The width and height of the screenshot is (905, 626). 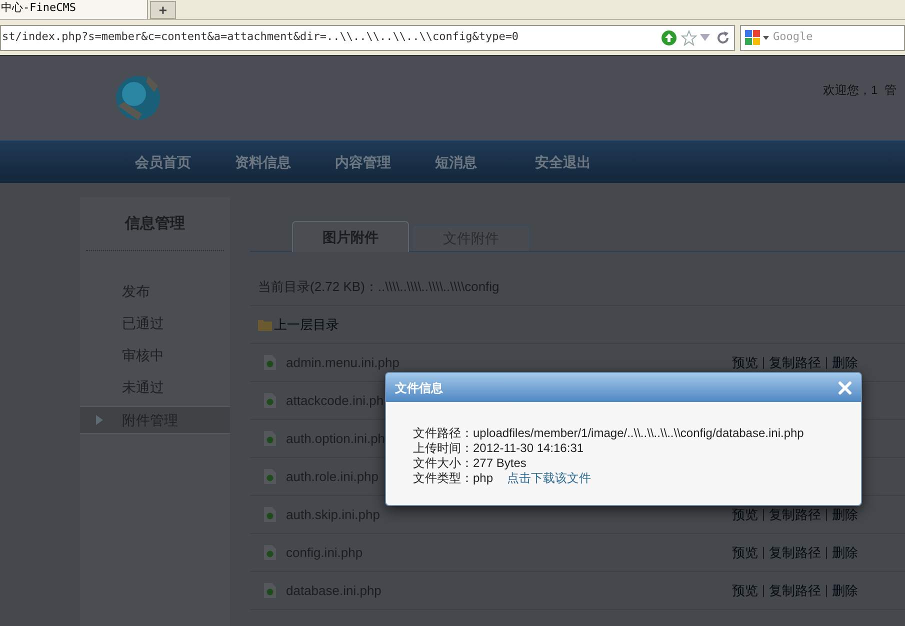 I want to click on address-bar: st/index.php?s=member&c=content&a=attachment&dir=..\\..\\..\\..\\config&type=0, so click(x=367, y=37).